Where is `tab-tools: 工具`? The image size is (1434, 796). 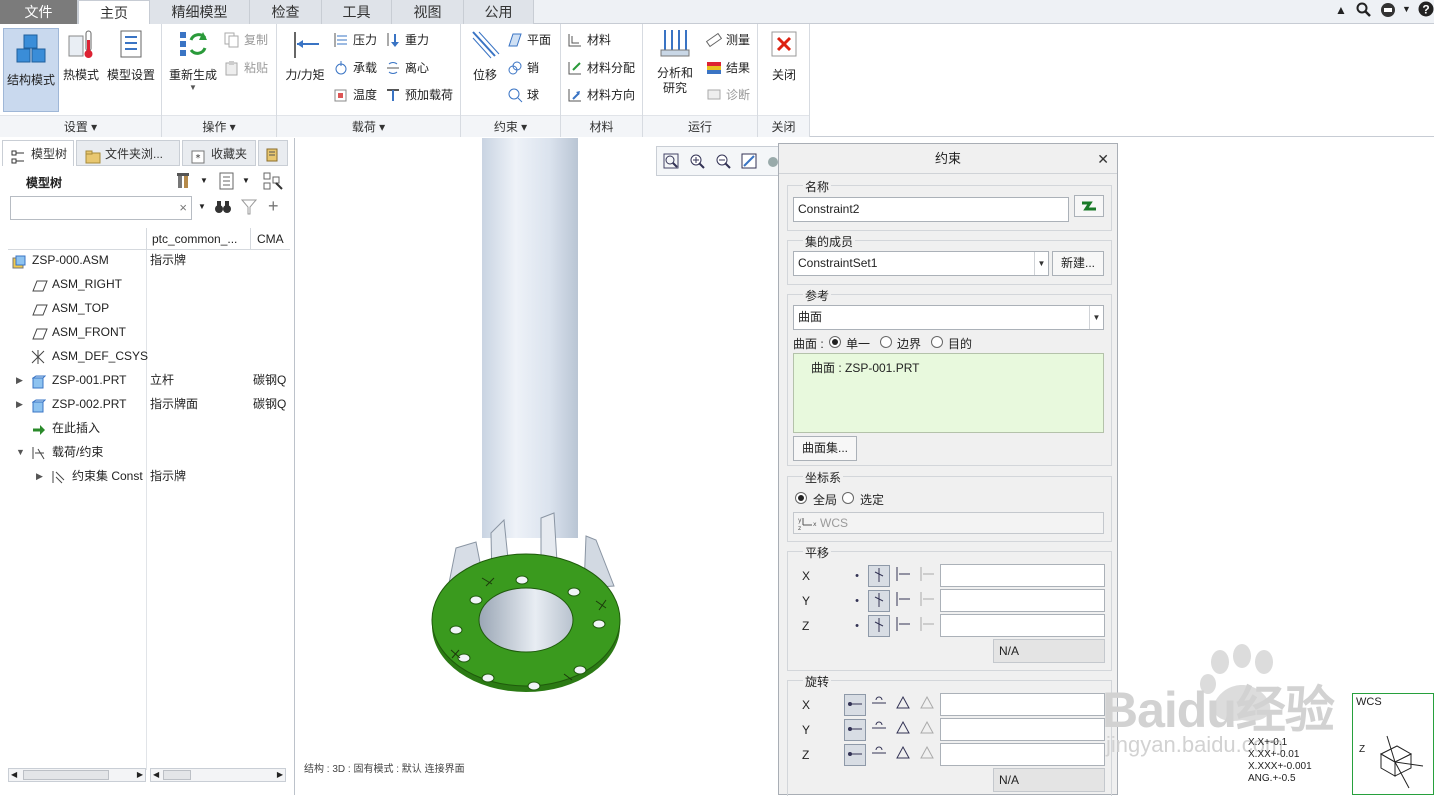
tab-tools: 工具 is located at coordinates (357, 12).